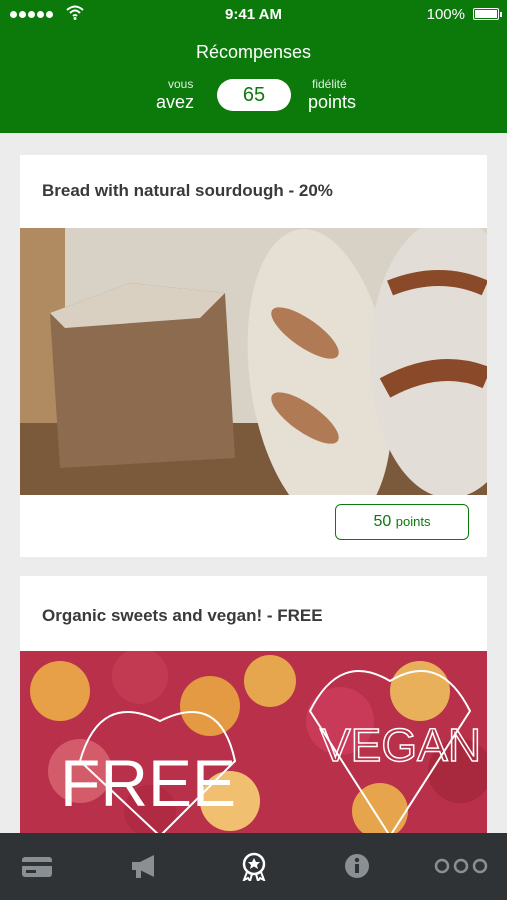  Describe the element at coordinates (413, 521) in the screenshot. I see `points-cost-unit: points` at that location.